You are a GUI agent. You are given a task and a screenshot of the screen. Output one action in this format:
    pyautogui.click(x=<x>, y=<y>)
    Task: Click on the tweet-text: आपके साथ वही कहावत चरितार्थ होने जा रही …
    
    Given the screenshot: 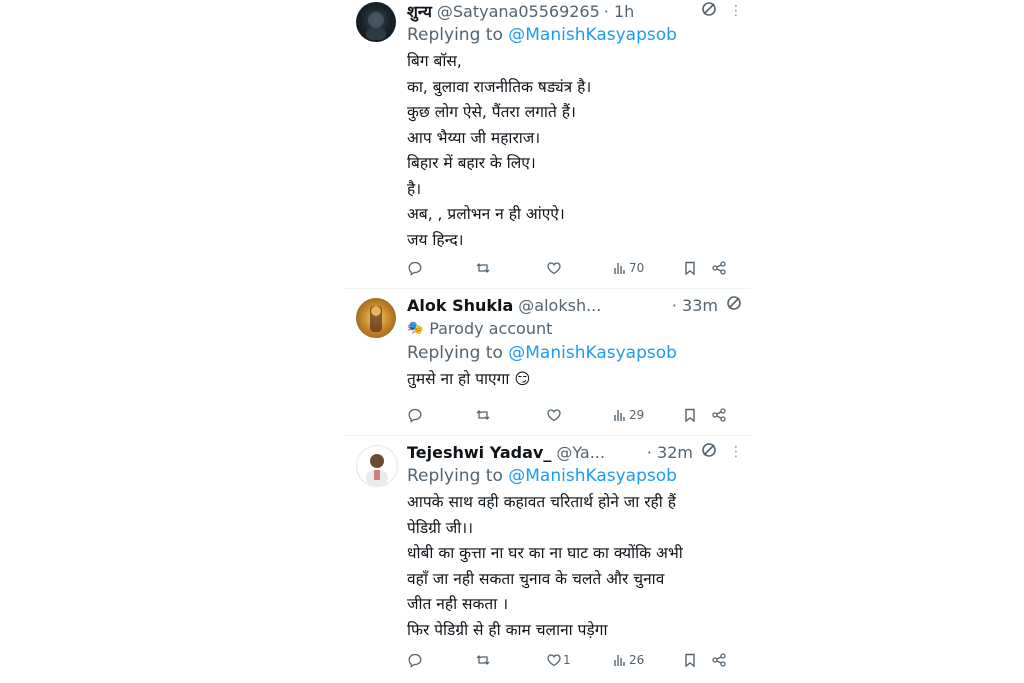 What is the action you would take?
    pyautogui.click(x=574, y=566)
    